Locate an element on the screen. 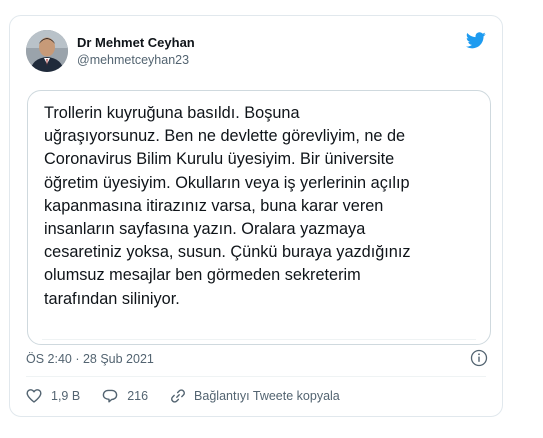 This screenshot has width=543, height=438. card-divider is located at coordinates (256, 376).